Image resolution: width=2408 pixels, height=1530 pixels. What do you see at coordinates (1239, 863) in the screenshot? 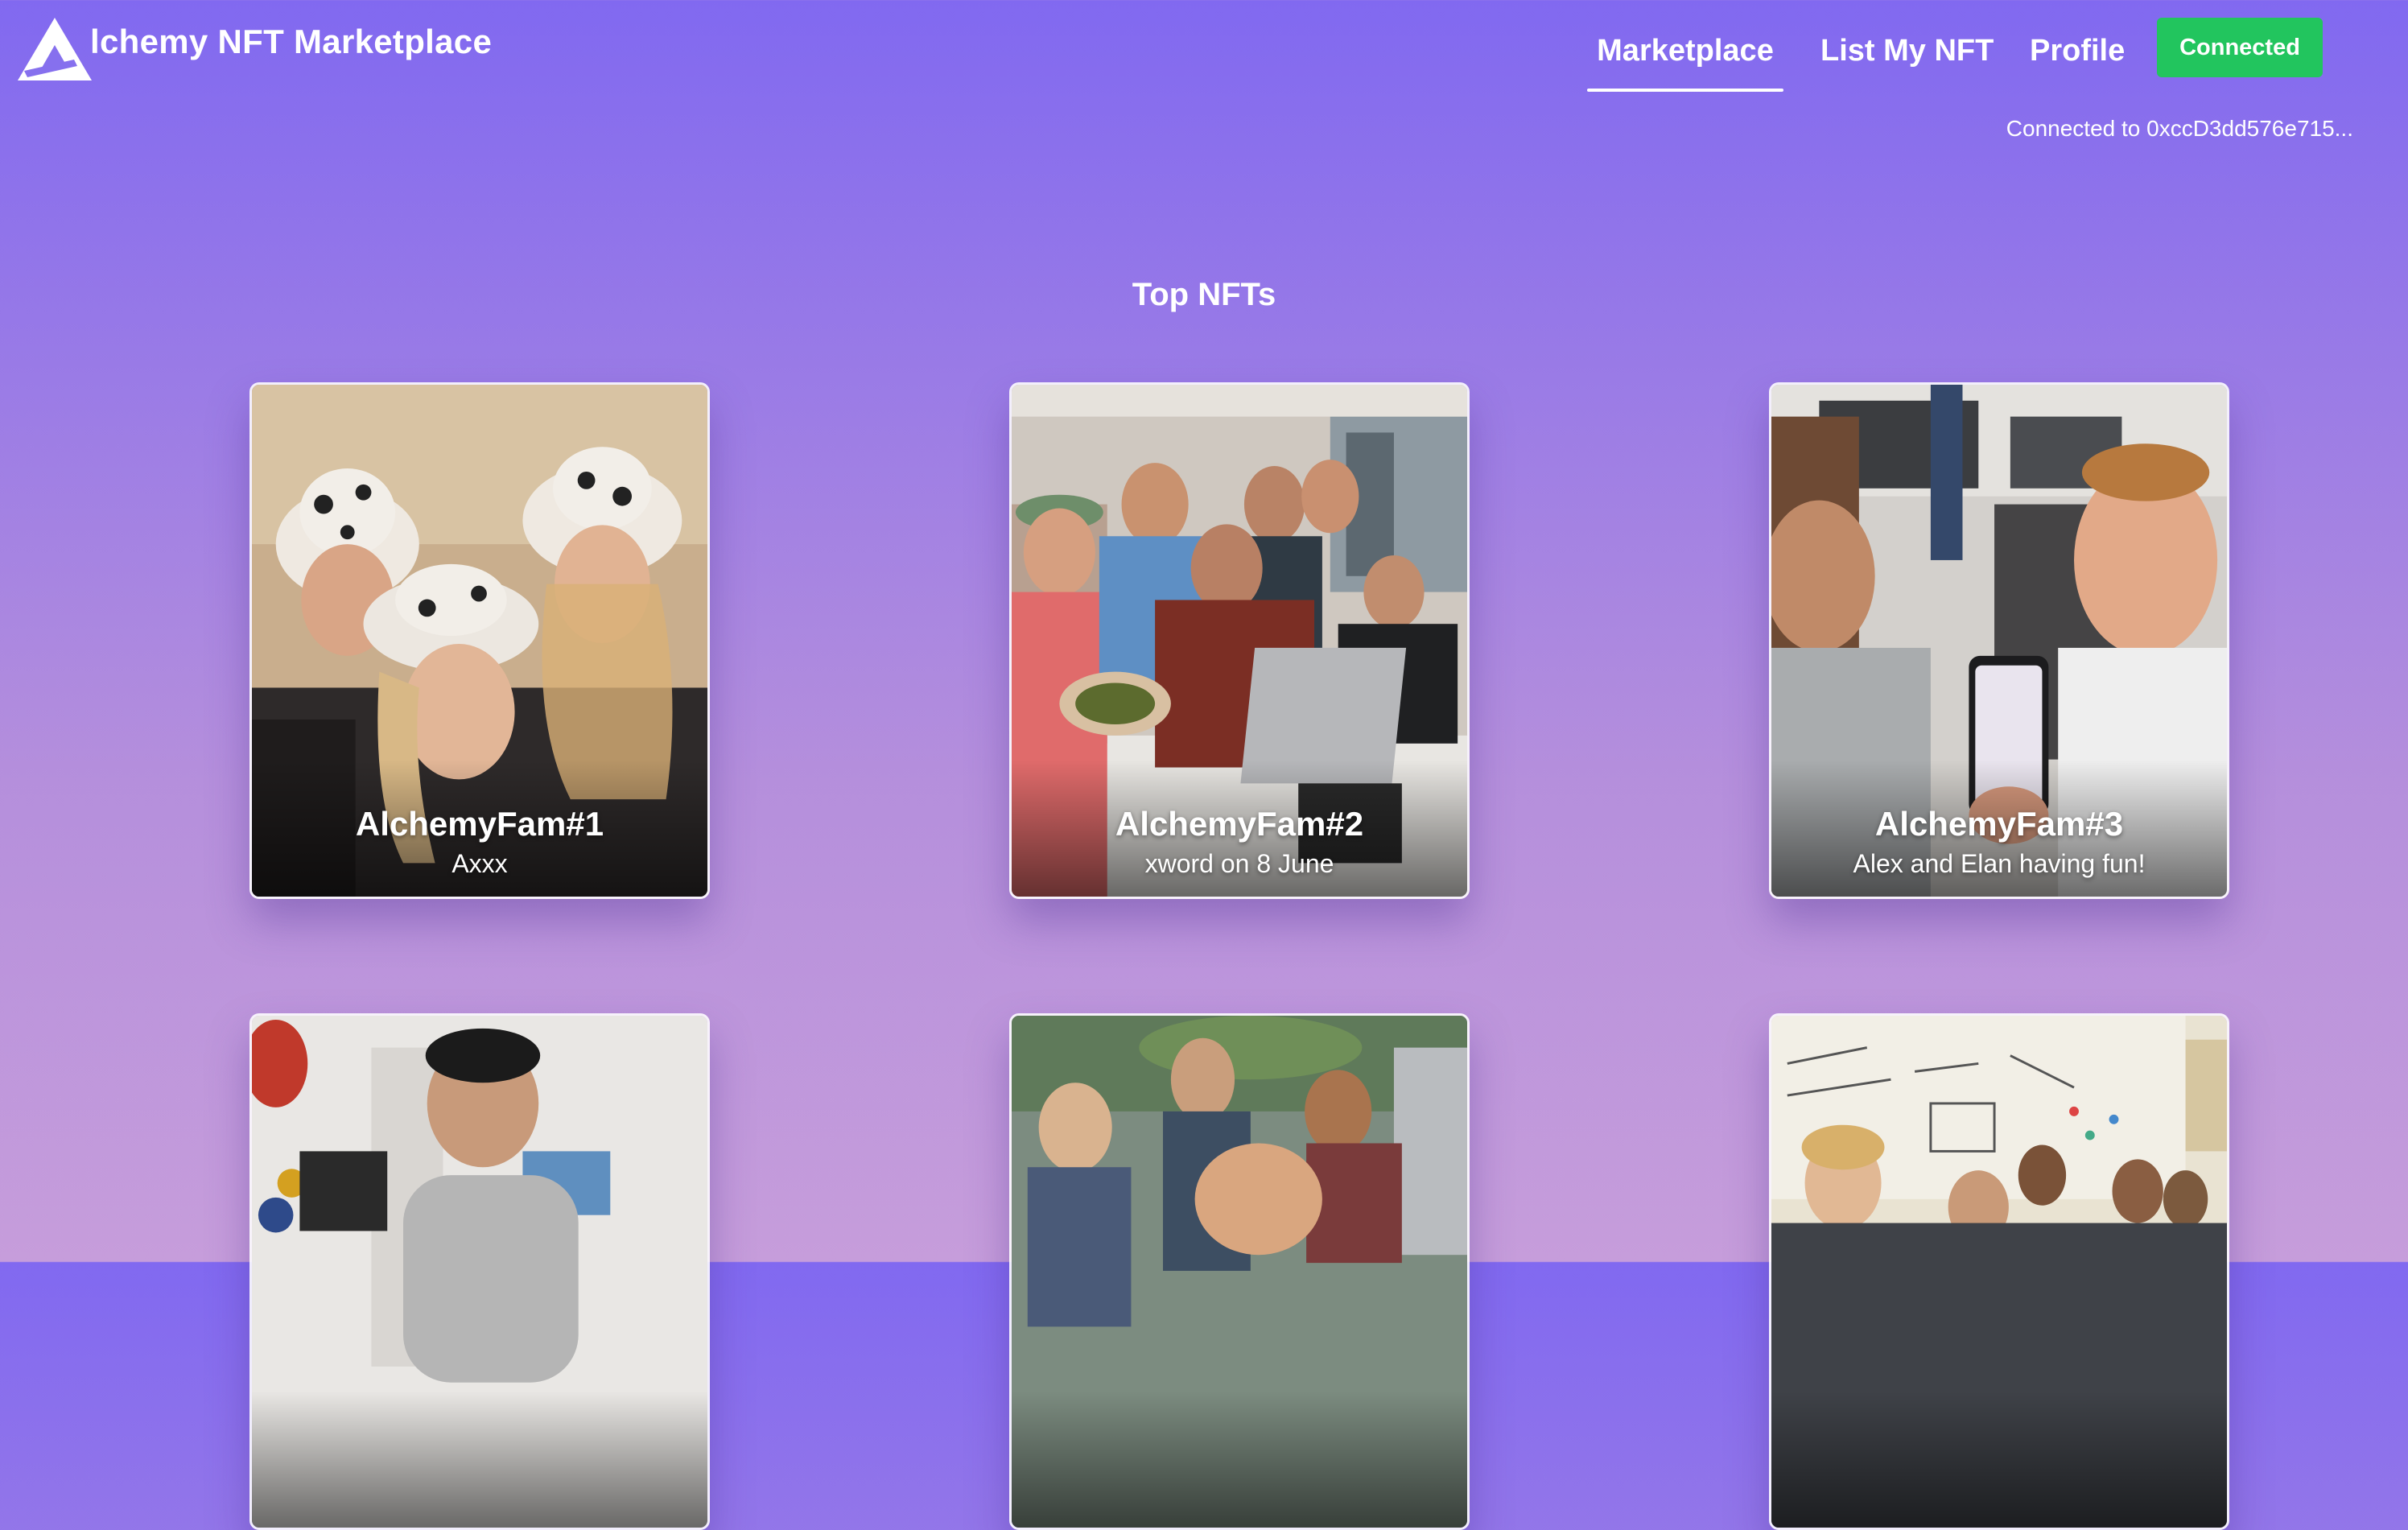
I see `nft-description: xword on 8 June` at bounding box center [1239, 863].